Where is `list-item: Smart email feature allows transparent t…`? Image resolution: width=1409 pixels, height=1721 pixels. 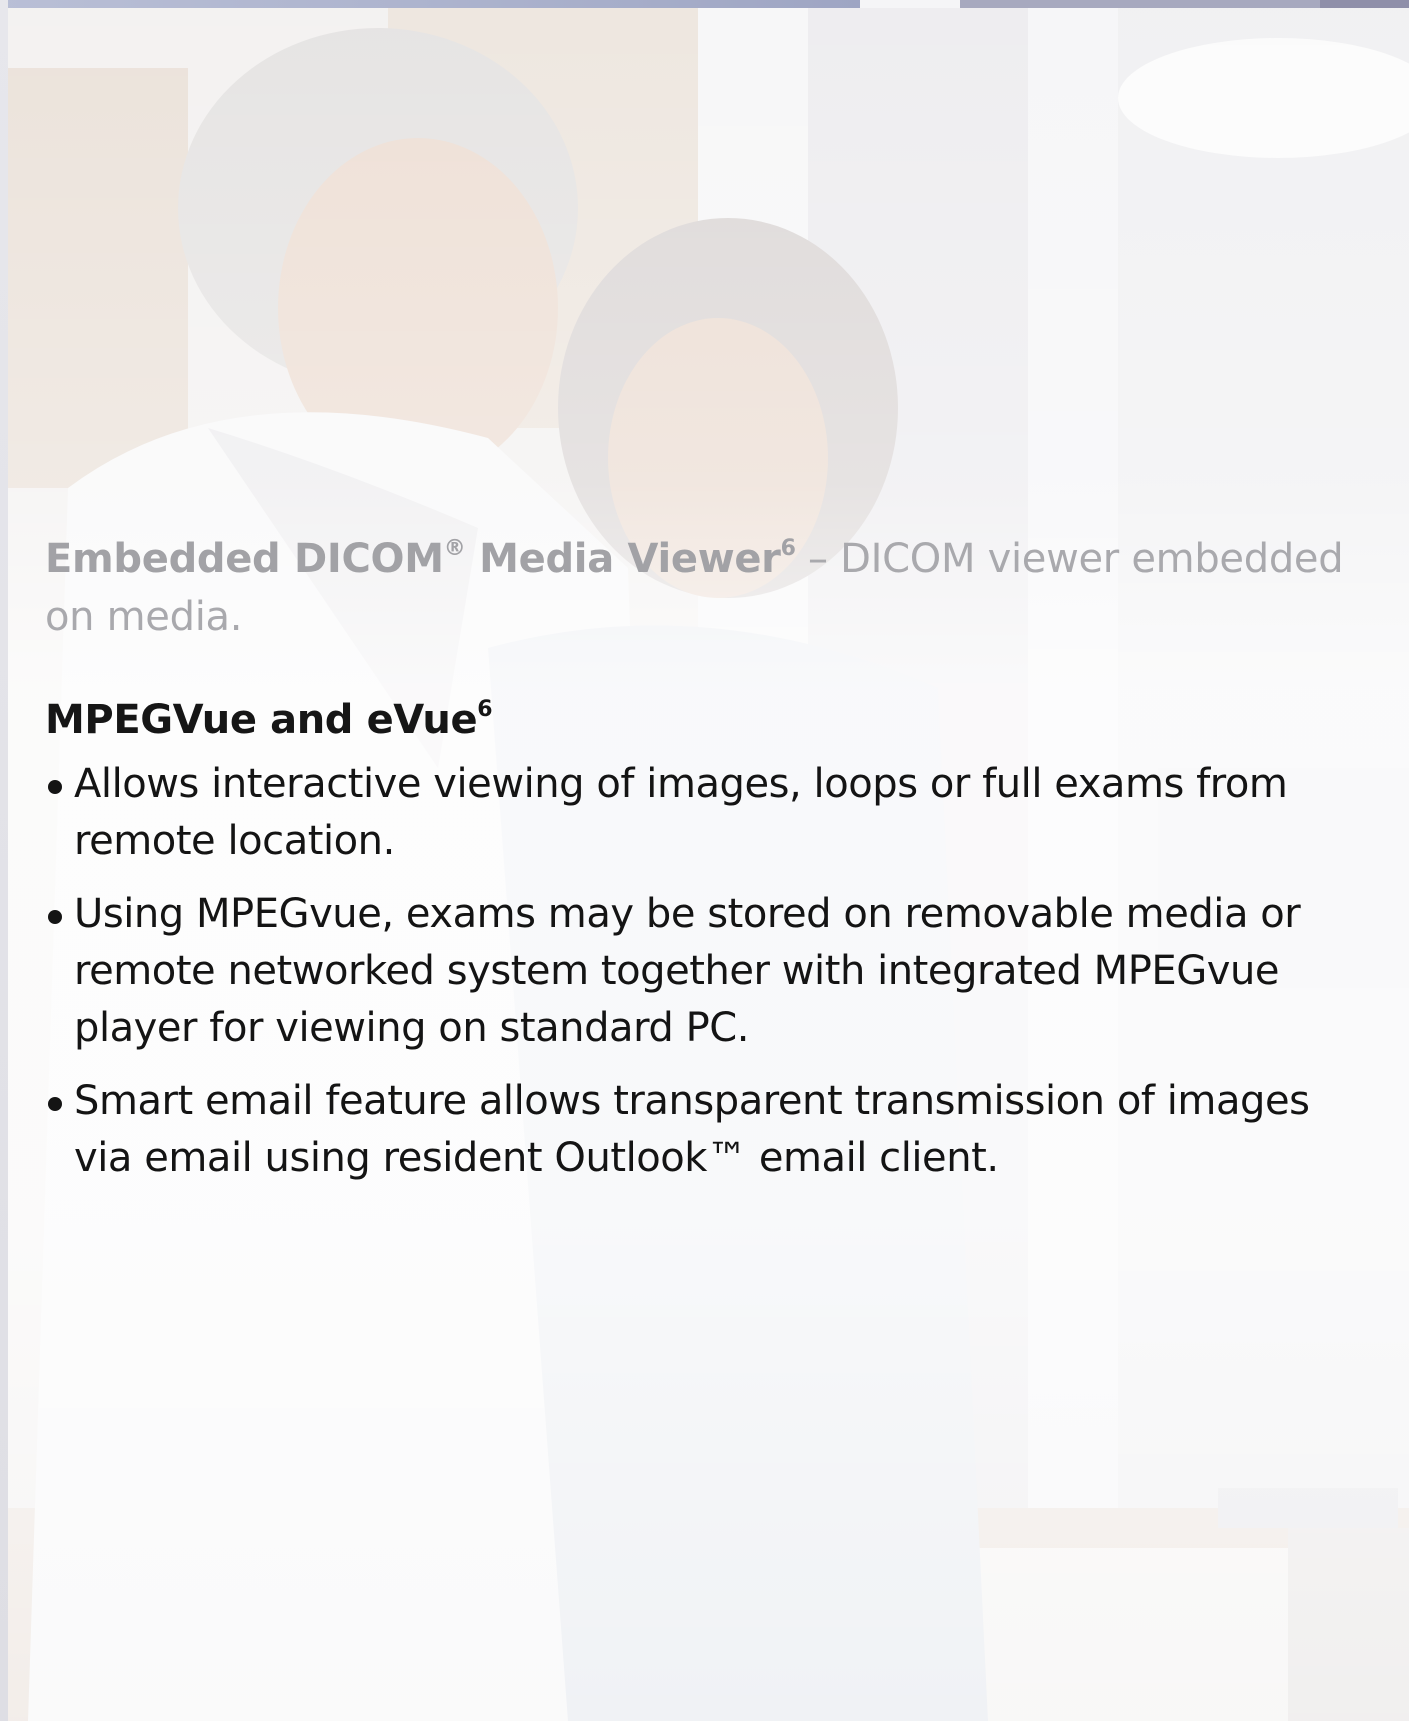 list-item: Smart email feature allows transparent t… is located at coordinates (705, 1130).